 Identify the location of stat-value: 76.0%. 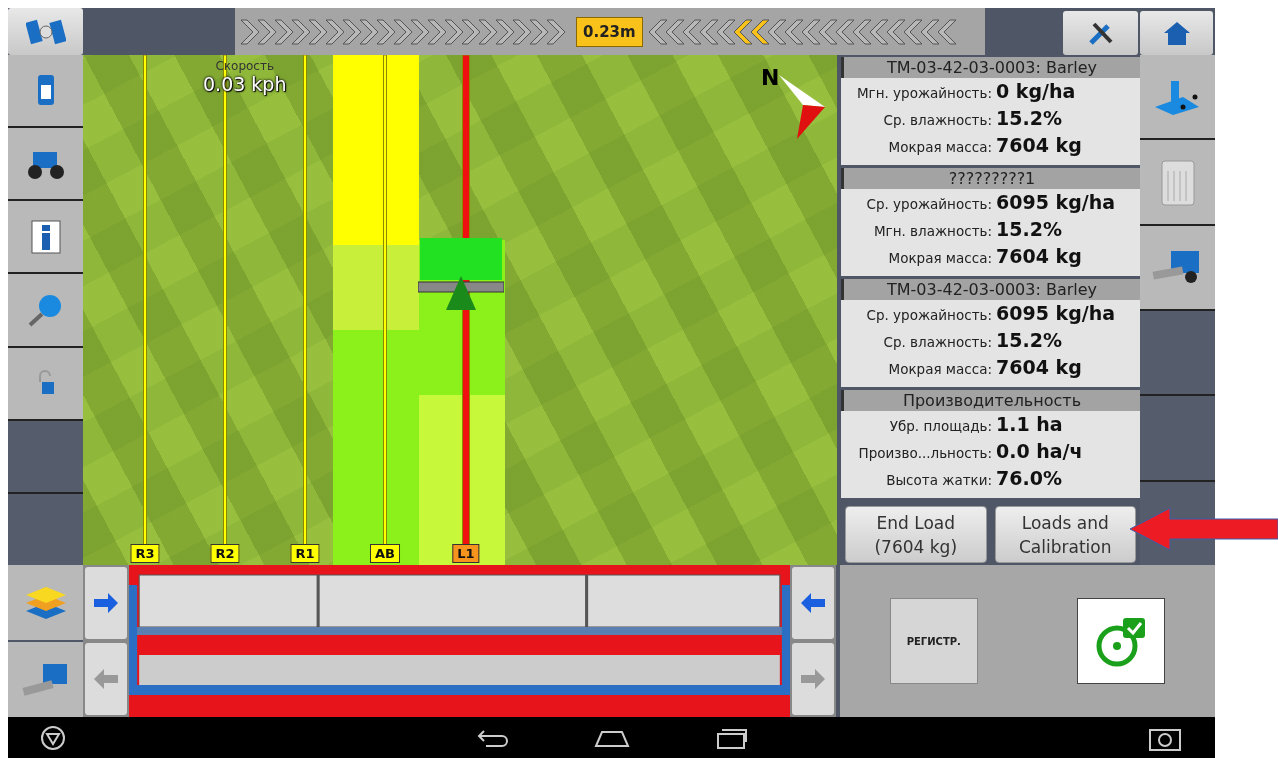
(1029, 478).